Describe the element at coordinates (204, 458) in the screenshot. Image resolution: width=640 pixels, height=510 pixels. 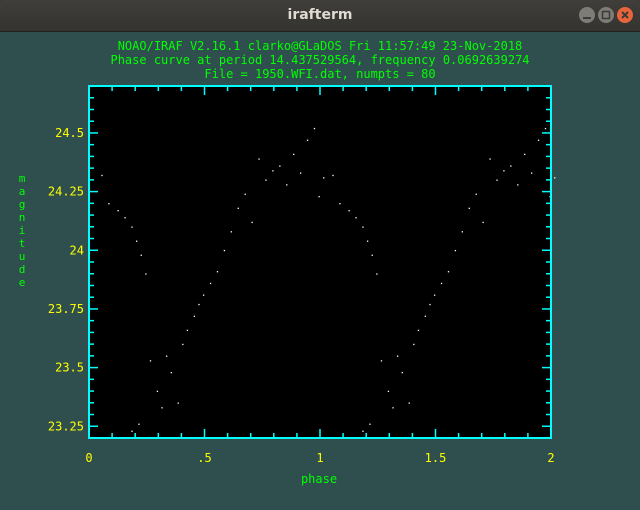
I see `x-tick-label: .5` at that location.